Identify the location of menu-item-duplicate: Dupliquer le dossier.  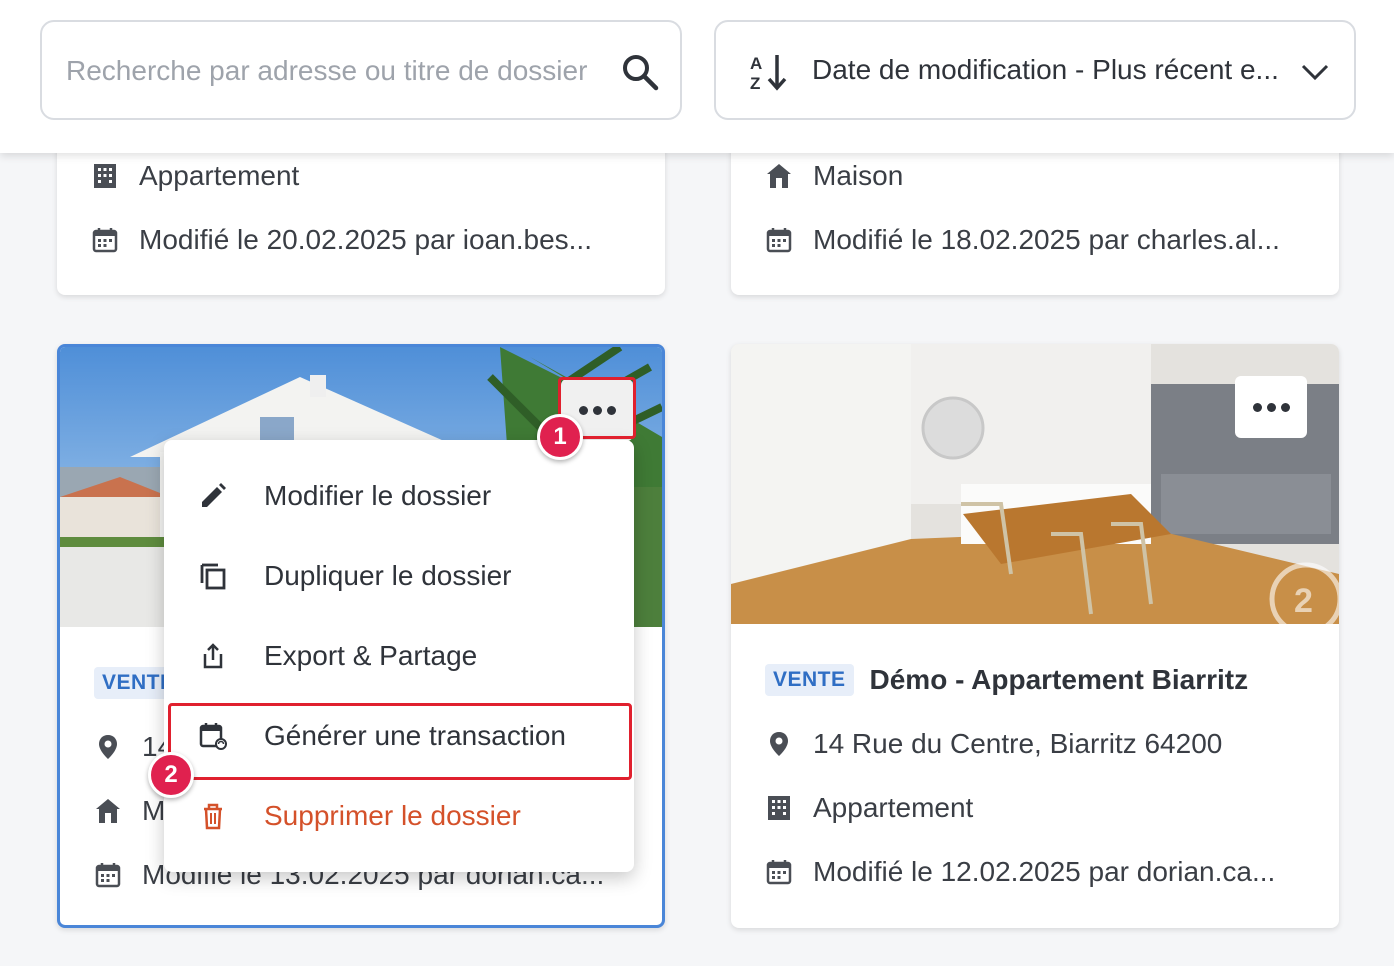
(399, 576).